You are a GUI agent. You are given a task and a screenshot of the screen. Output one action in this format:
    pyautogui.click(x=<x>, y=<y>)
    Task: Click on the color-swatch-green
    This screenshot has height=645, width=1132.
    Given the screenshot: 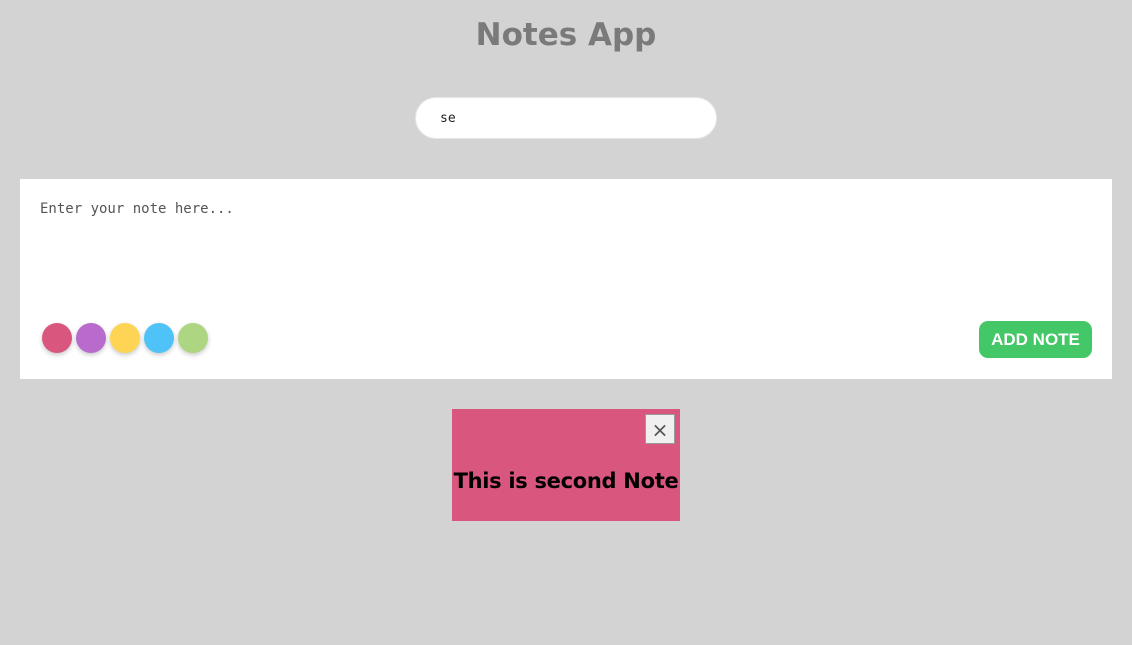 What is the action you would take?
    pyautogui.click(x=193, y=338)
    